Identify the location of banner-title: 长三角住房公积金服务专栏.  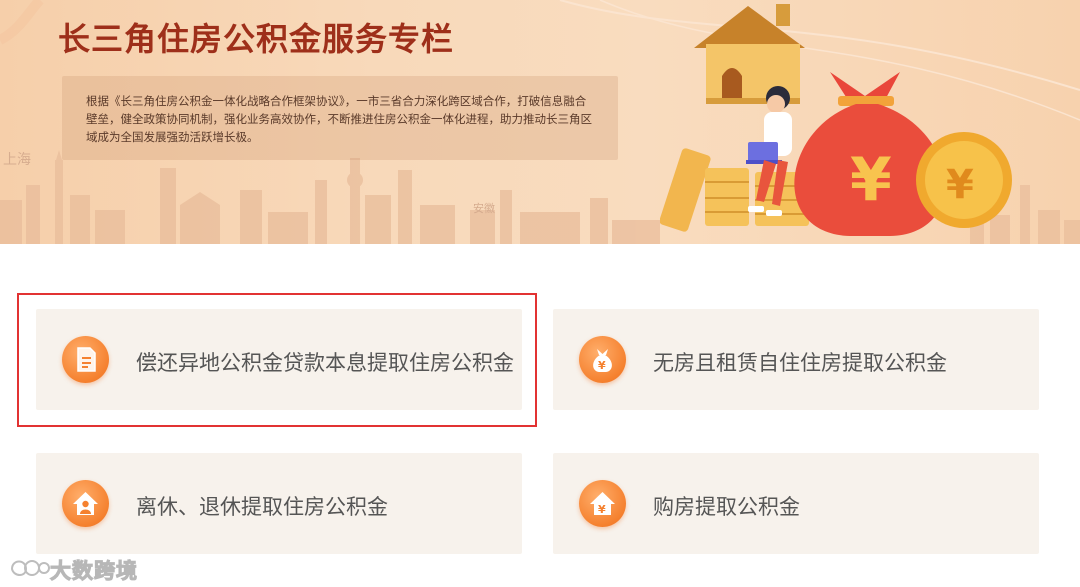
(256, 39).